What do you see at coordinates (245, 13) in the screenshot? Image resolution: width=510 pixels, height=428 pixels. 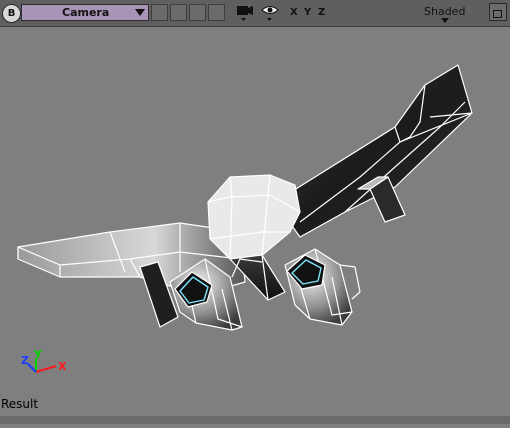 I see `camera-icon` at bounding box center [245, 13].